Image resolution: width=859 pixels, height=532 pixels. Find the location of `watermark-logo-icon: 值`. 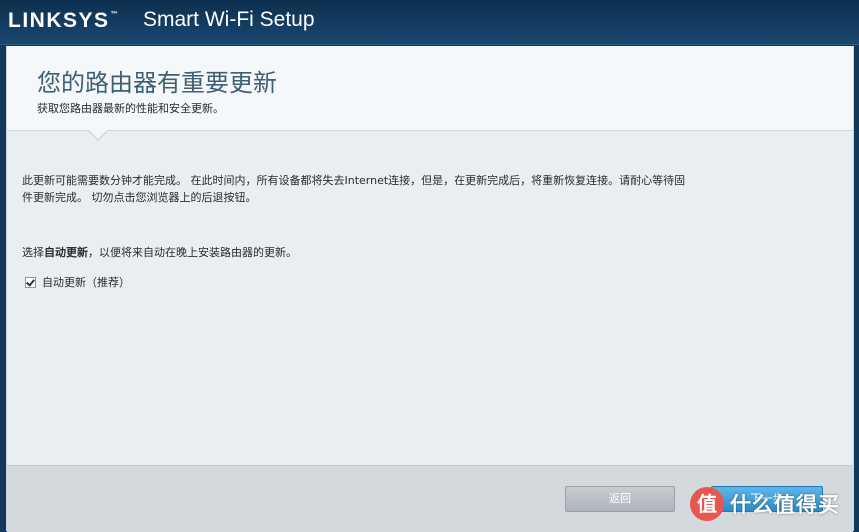

watermark-logo-icon: 值 is located at coordinates (707, 504).